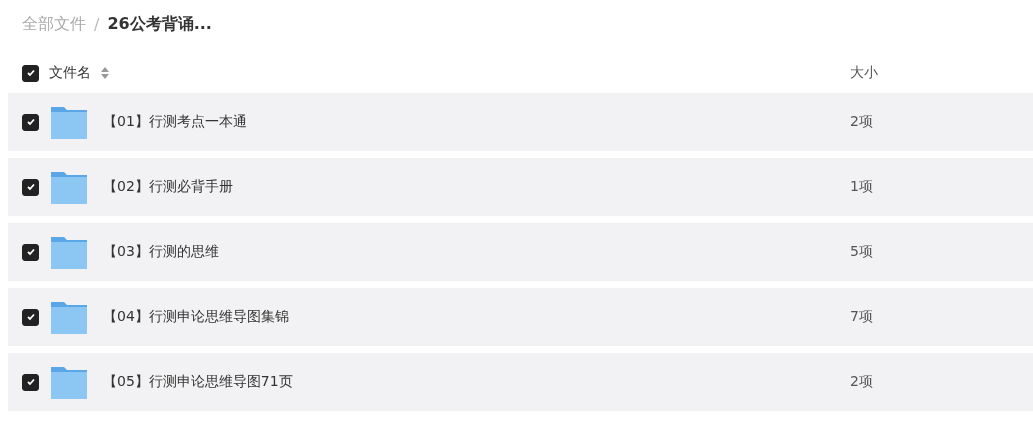 The height and width of the screenshot is (424, 1033). Describe the element at coordinates (520, 187) in the screenshot. I see `file-row: 【02】行测必背手册 1项` at that location.